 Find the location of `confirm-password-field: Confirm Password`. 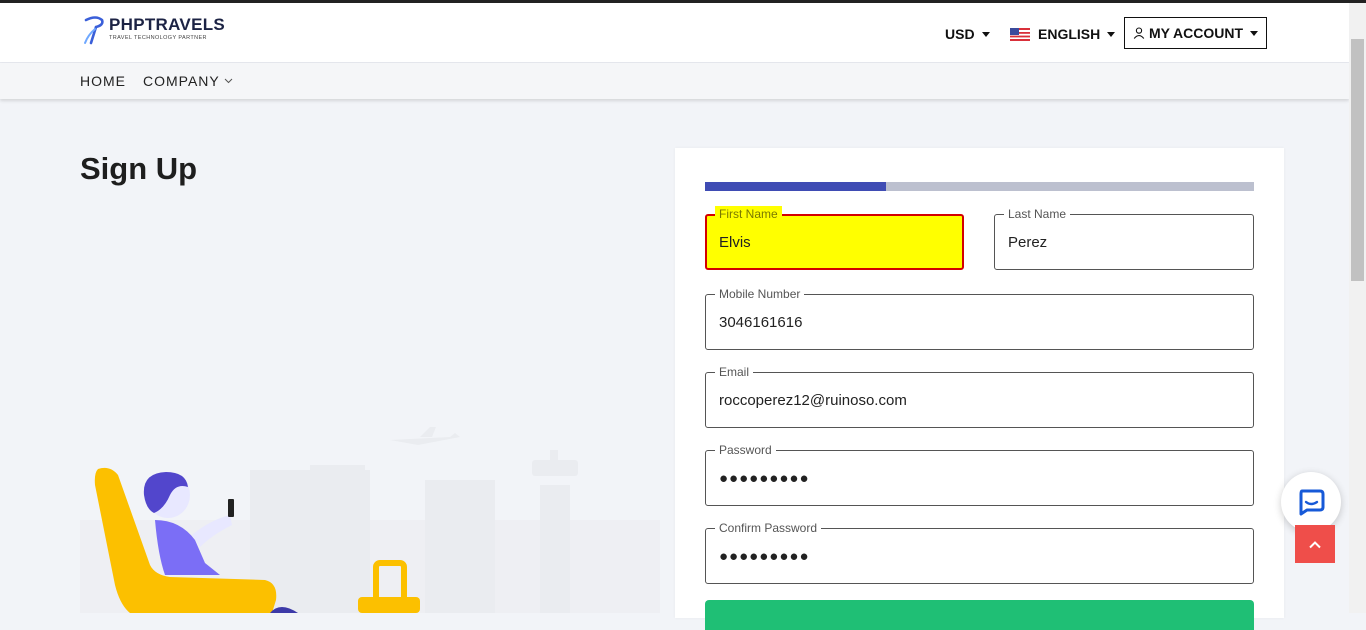

confirm-password-field: Confirm Password is located at coordinates (979, 552).